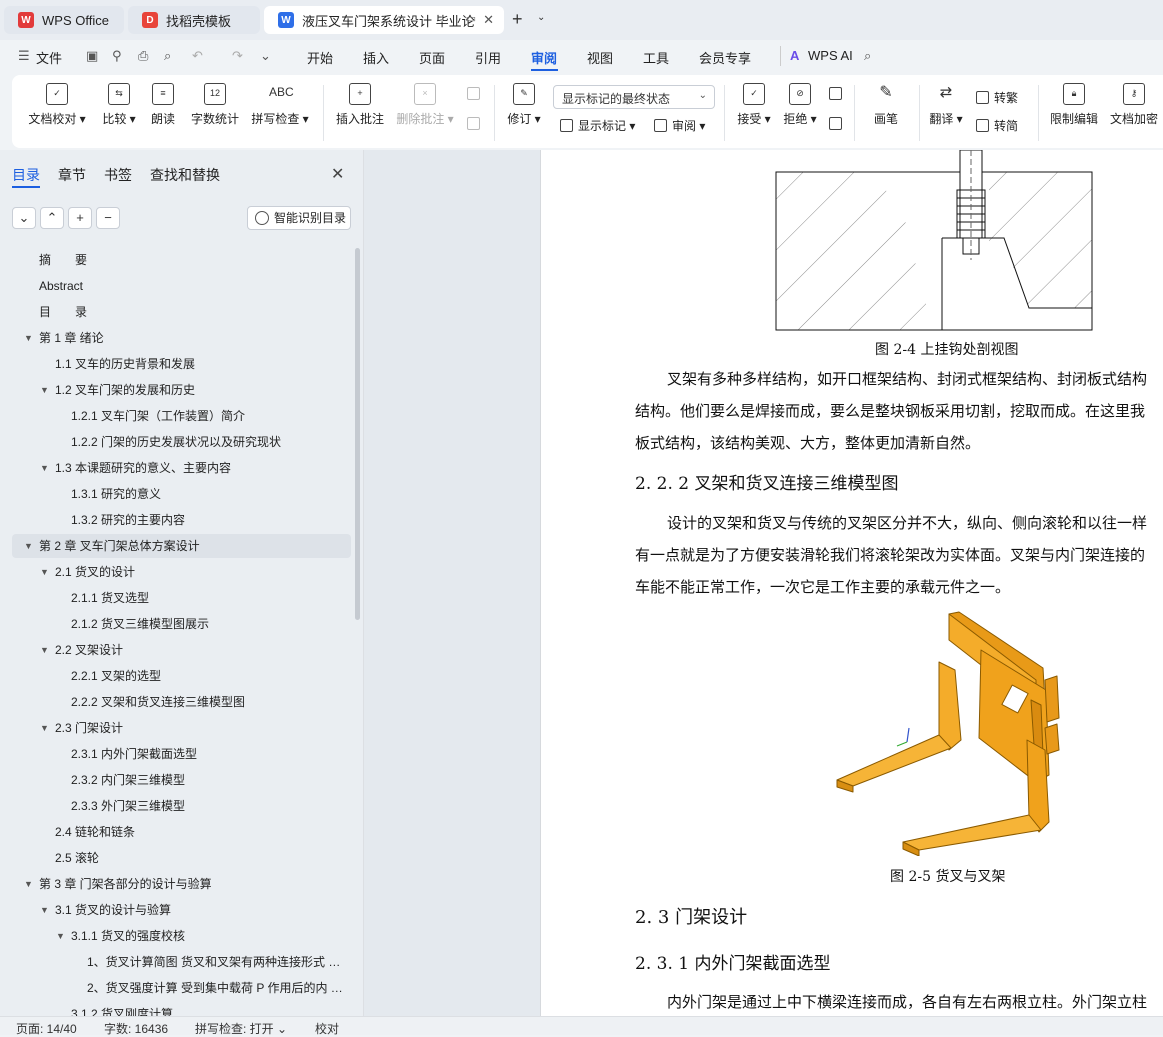 This screenshot has width=1163, height=1037. What do you see at coordinates (886, 105) in the screenshot?
I see `ink-button: ✎ 画笔` at bounding box center [886, 105].